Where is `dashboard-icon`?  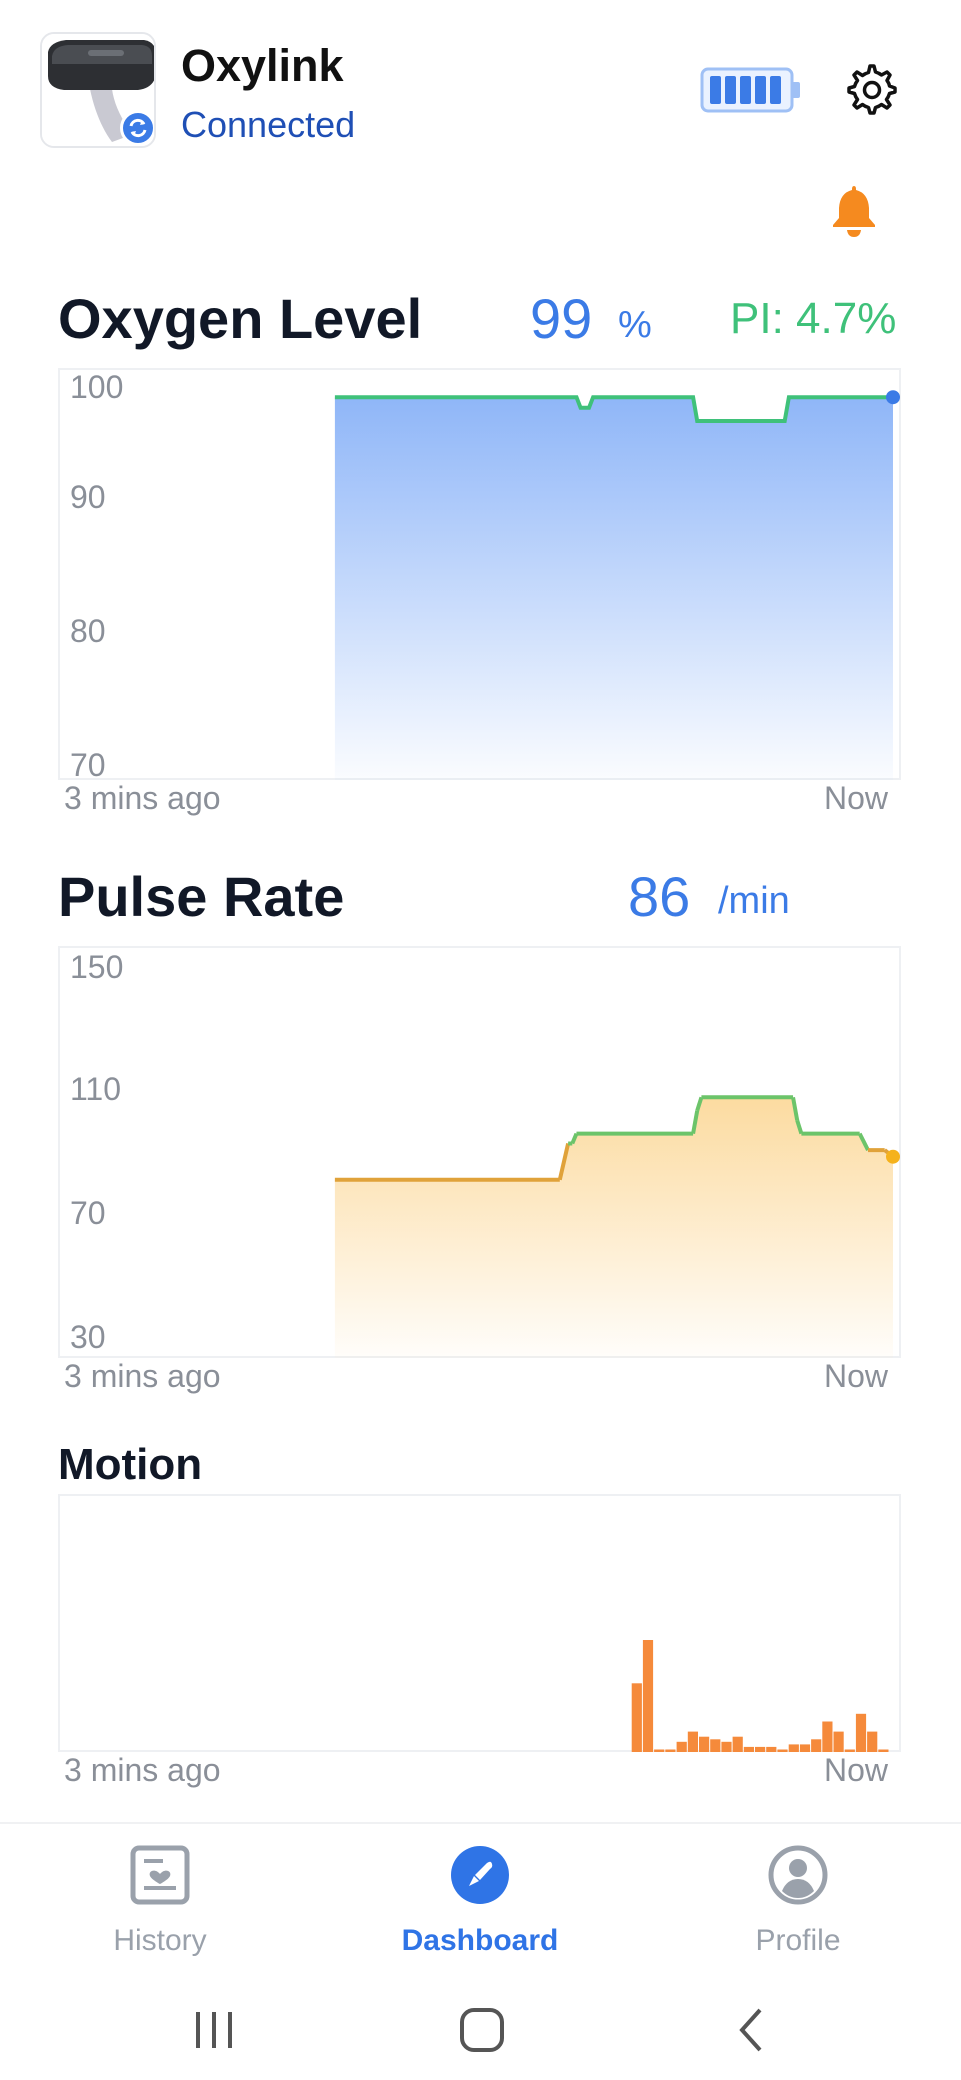 dashboard-icon is located at coordinates (480, 1875).